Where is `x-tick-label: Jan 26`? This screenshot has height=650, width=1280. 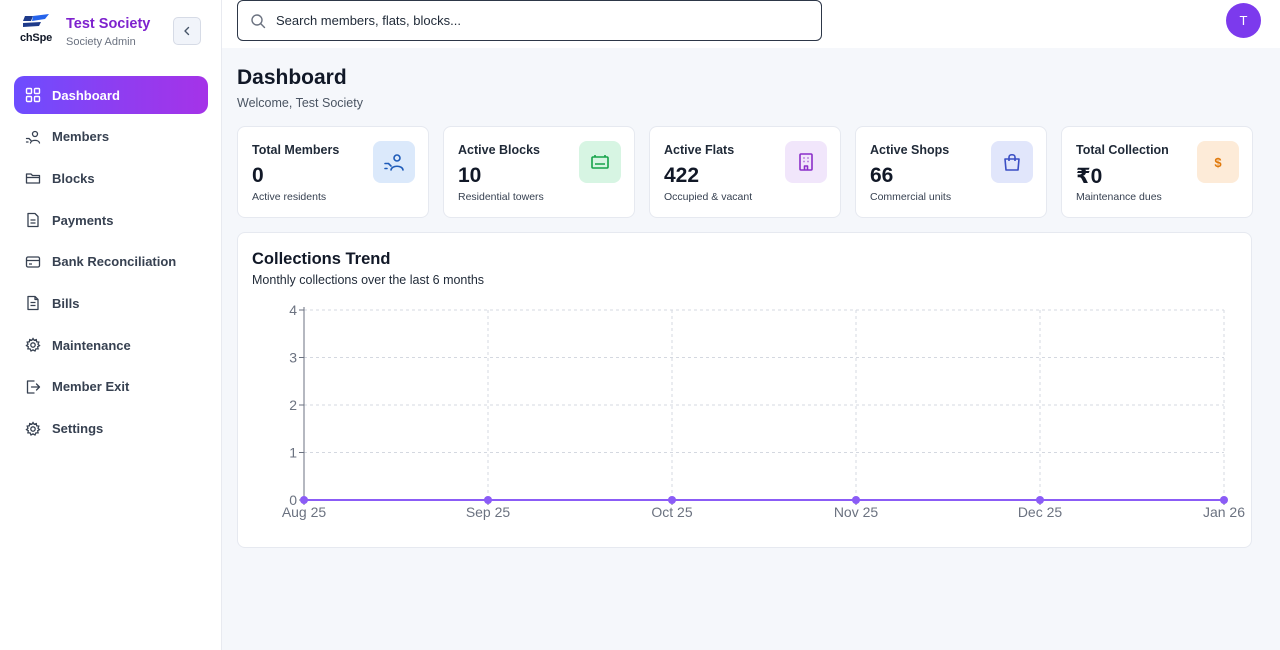
x-tick-label: Jan 26 is located at coordinates (1224, 512).